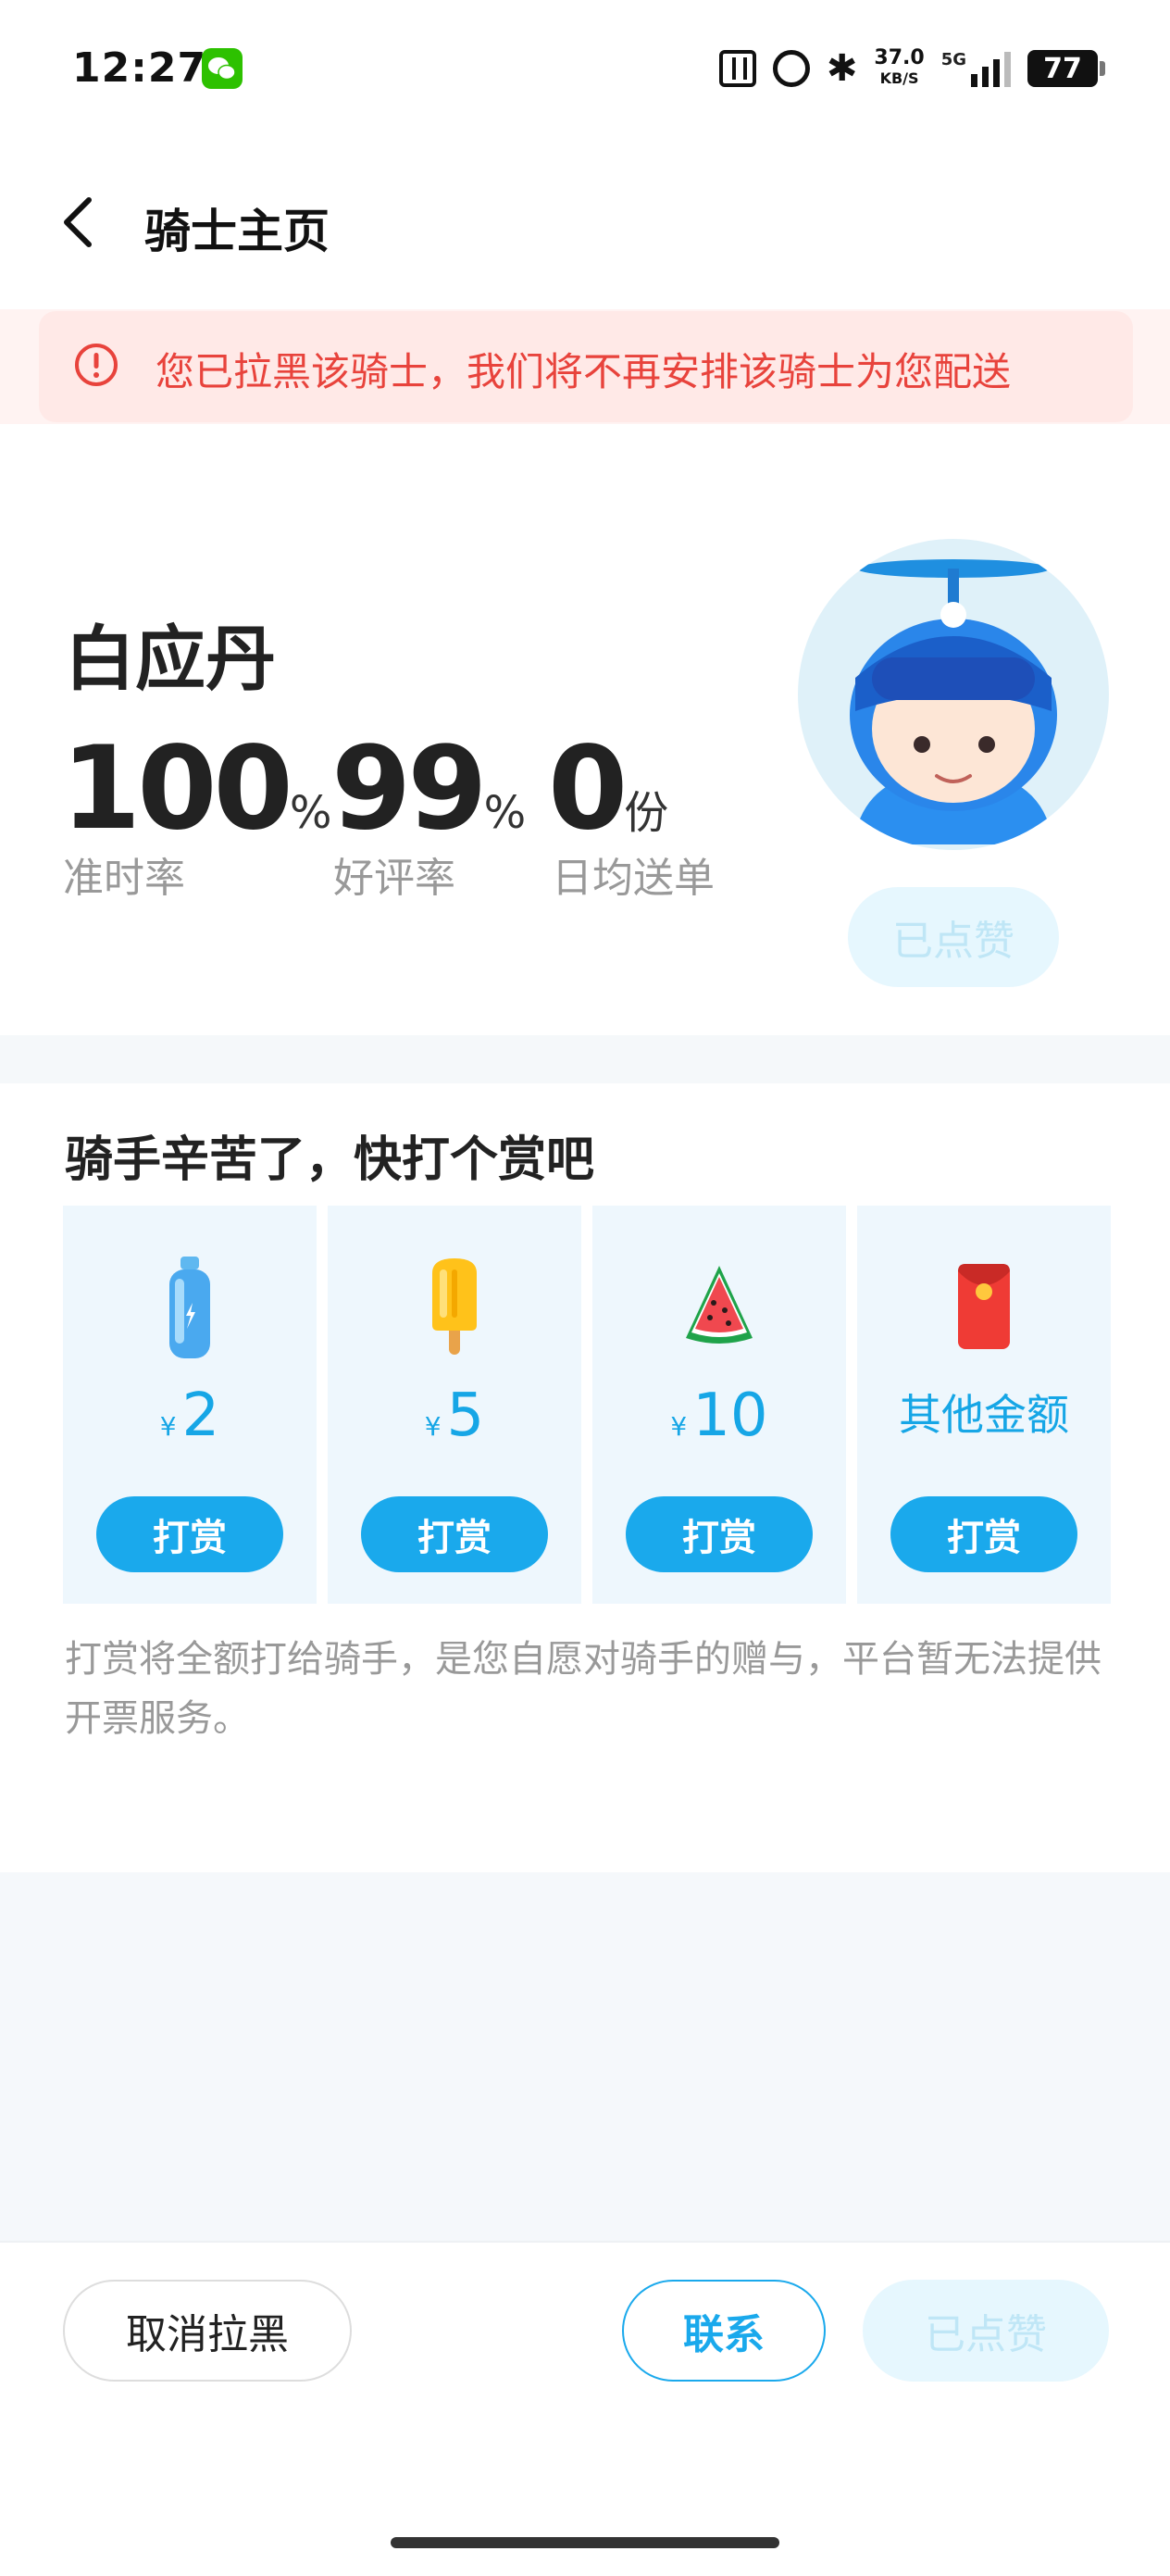  I want to click on tip-section-title: 骑手辛苦了，快打个赏吧, so click(330, 1160).